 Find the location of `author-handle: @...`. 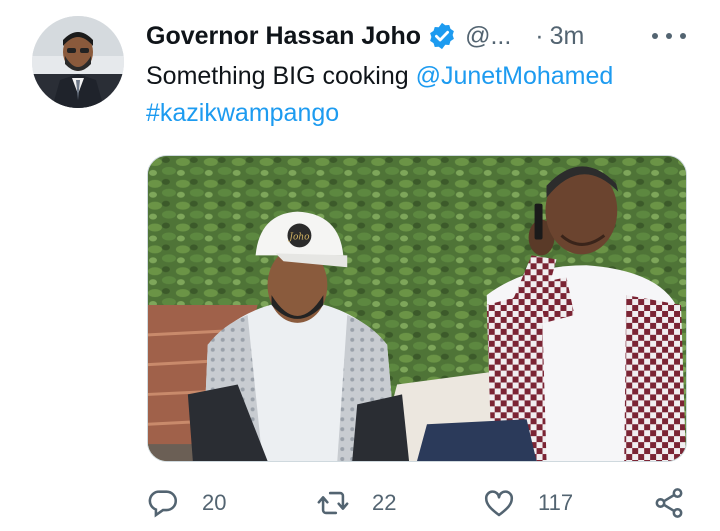

author-handle: @... is located at coordinates (488, 36).